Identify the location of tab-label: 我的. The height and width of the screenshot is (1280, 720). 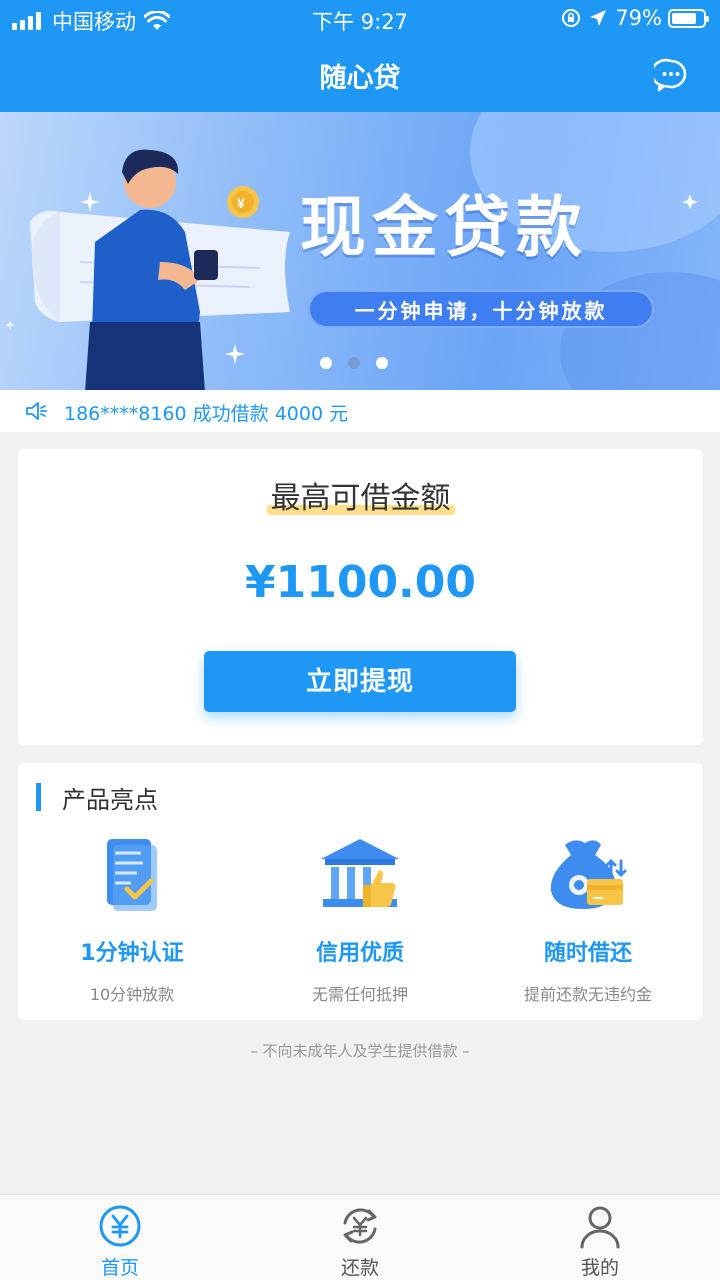
(599, 1268).